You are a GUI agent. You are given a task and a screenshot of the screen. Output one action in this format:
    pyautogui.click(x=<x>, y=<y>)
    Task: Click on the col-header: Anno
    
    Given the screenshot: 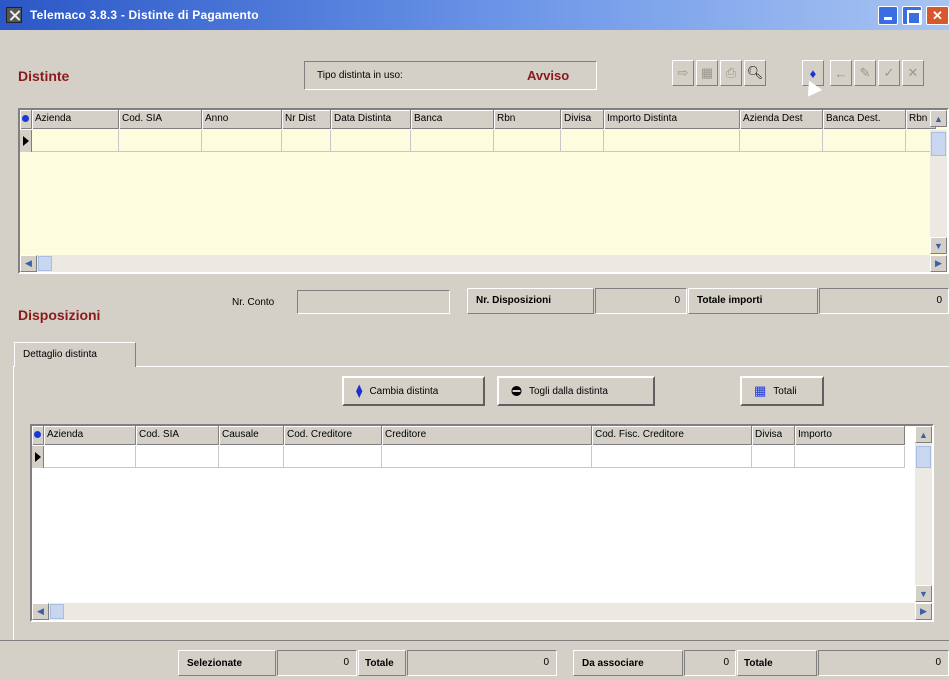 What is the action you would take?
    pyautogui.click(x=242, y=119)
    